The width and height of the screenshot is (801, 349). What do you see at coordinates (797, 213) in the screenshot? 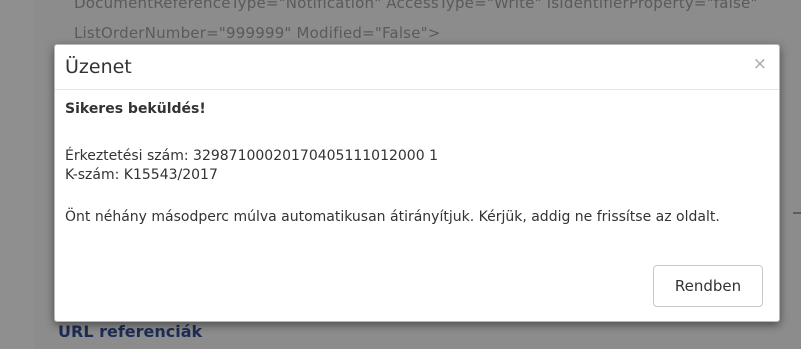
I see `background-divider` at bounding box center [797, 213].